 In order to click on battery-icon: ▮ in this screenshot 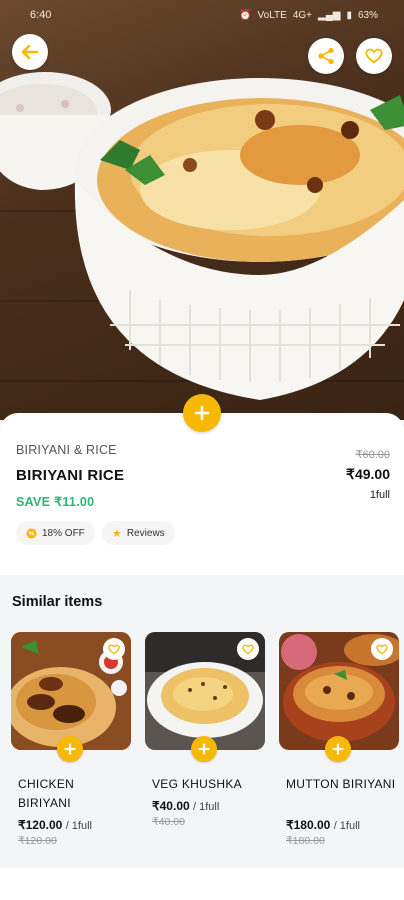, I will do `click(349, 15)`.